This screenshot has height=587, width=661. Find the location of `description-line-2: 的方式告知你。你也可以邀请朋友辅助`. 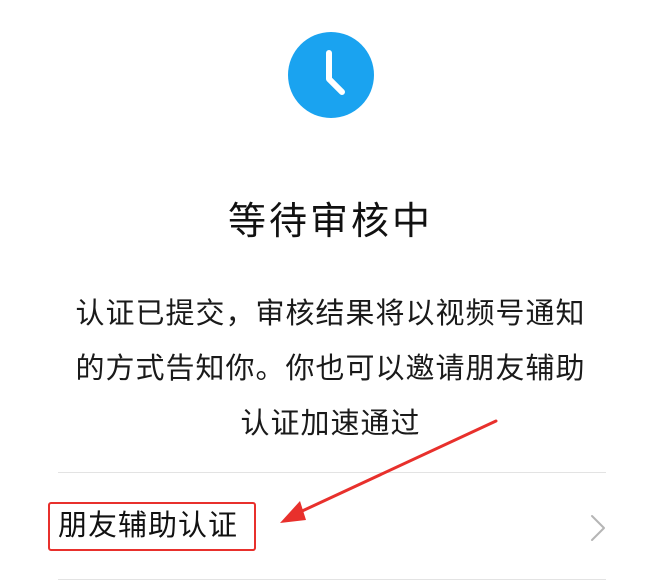

description-line-2: 的方式告知你。你也可以邀请朋友辅助 is located at coordinates (330, 368).